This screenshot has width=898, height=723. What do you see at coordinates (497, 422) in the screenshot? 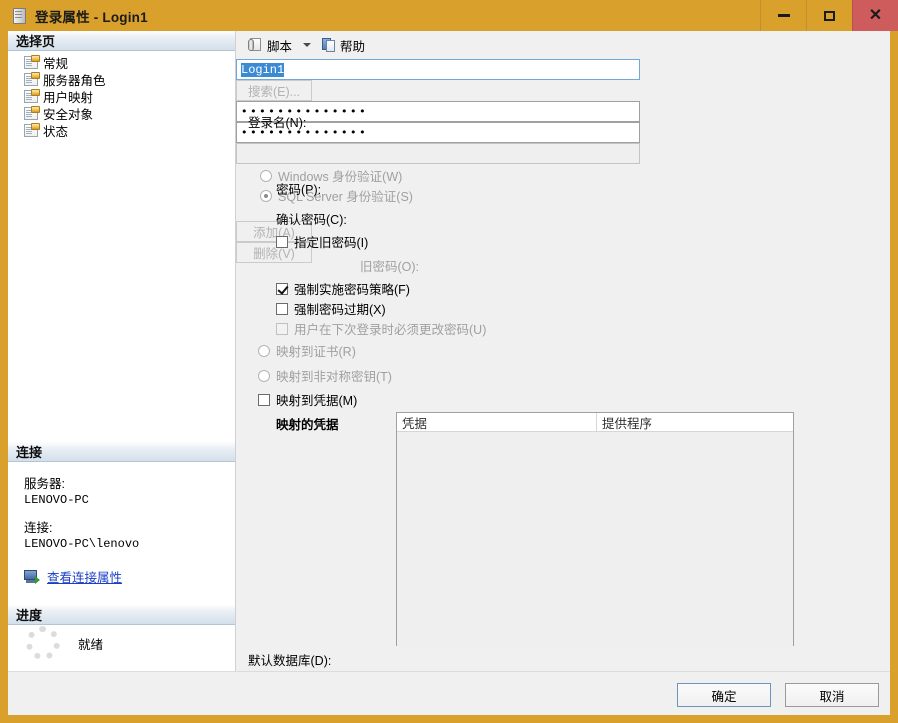
I see `column-header-credential: 凭据` at bounding box center [497, 422].